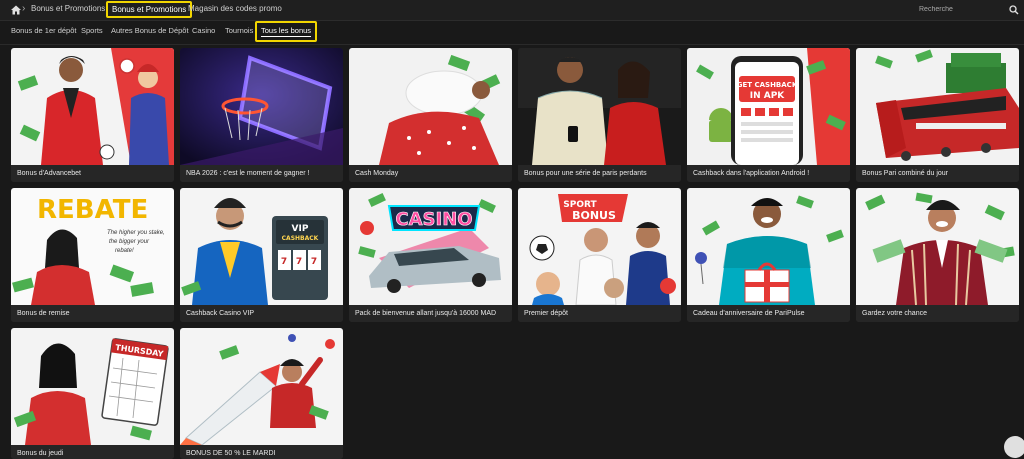 Image resolution: width=1024 pixels, height=459 pixels. I want to click on bonus-card: NBA 2026 : c'est le moment de gagner !, so click(261, 115).